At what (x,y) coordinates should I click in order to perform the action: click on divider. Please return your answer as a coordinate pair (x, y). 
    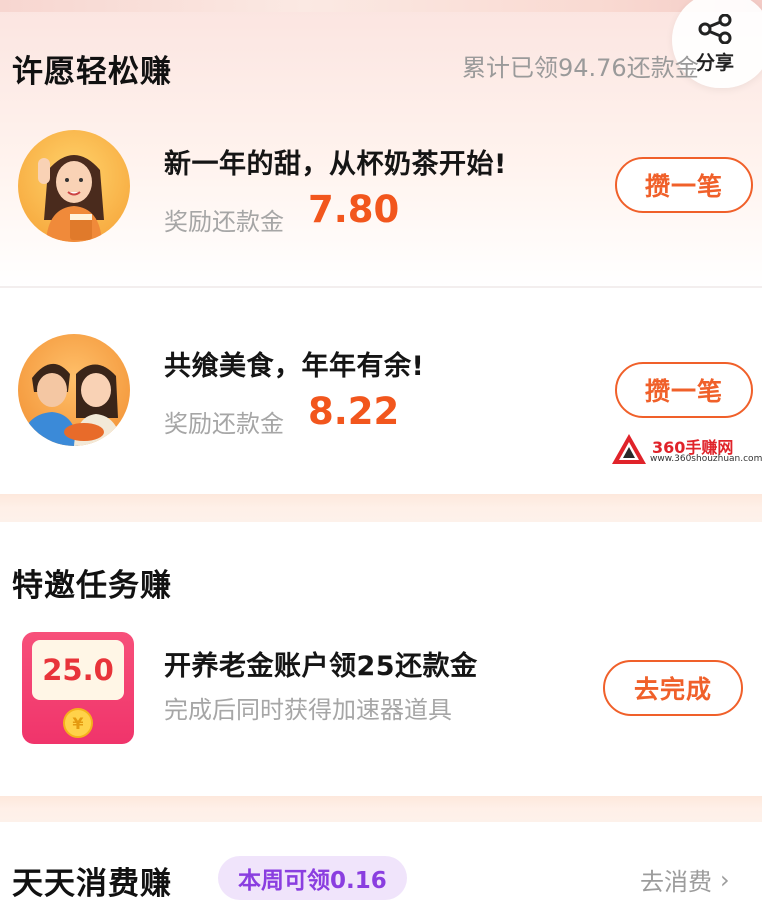
    Looking at the image, I should click on (381, 287).